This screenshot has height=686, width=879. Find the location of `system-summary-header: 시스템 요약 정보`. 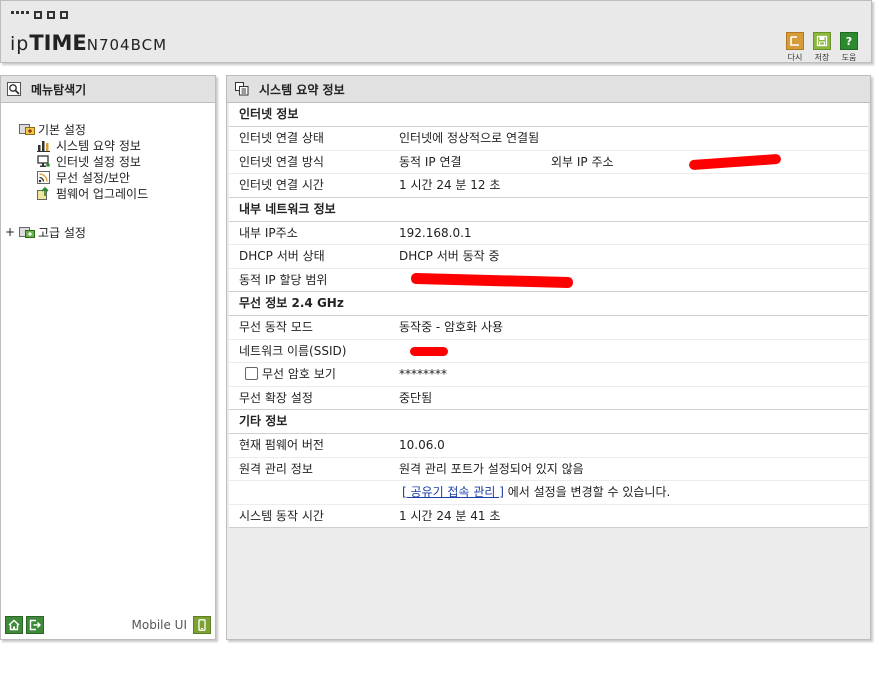

system-summary-header: 시스템 요약 정보 is located at coordinates (548, 89).